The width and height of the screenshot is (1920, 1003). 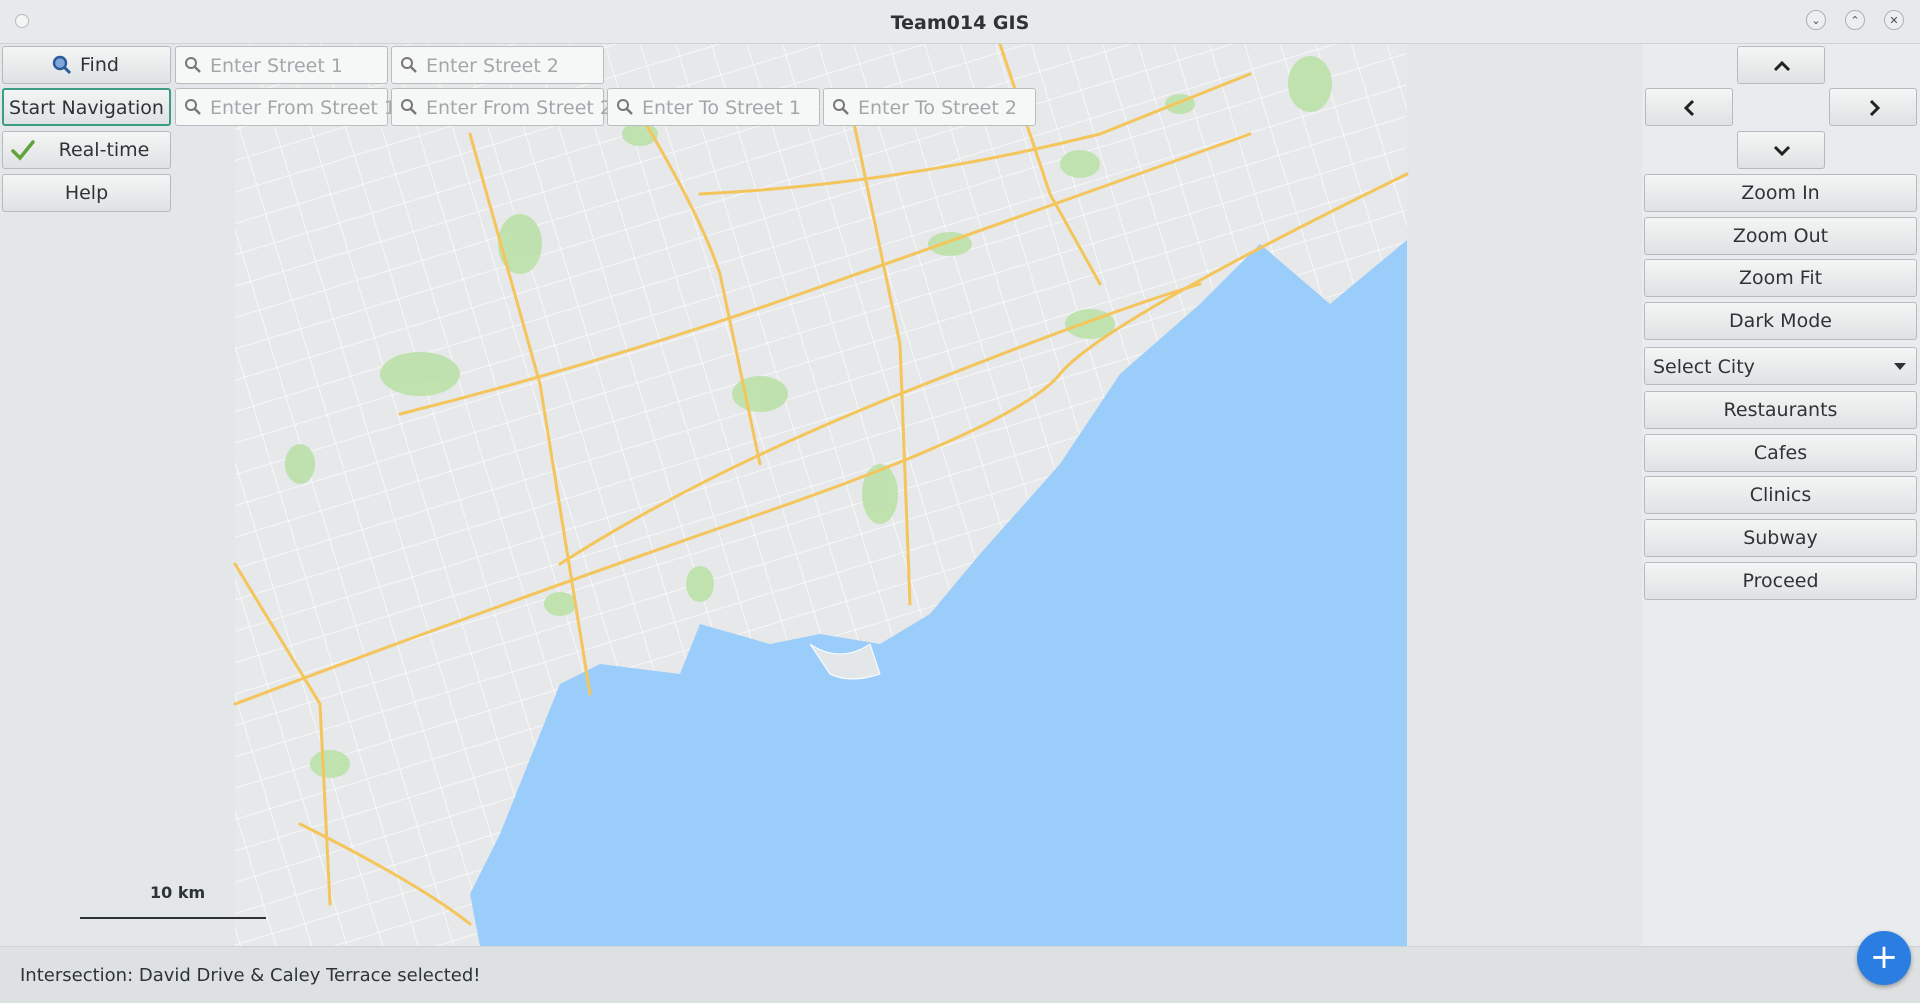 I want to click on scale-label: 10 km, so click(x=178, y=892).